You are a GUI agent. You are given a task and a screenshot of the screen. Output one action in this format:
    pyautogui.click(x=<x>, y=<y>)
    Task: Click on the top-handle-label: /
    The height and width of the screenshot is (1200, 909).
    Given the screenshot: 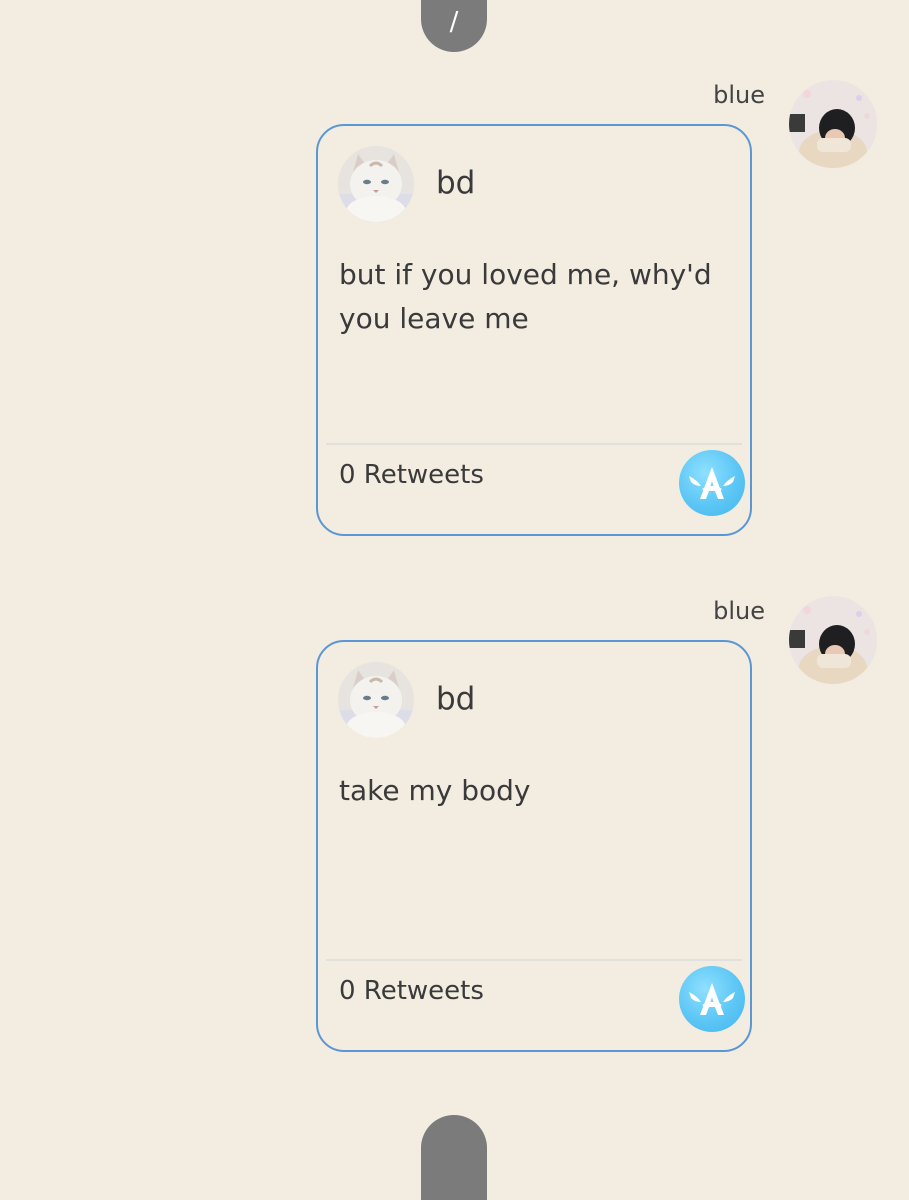 What is the action you would take?
    pyautogui.click(x=454, y=22)
    